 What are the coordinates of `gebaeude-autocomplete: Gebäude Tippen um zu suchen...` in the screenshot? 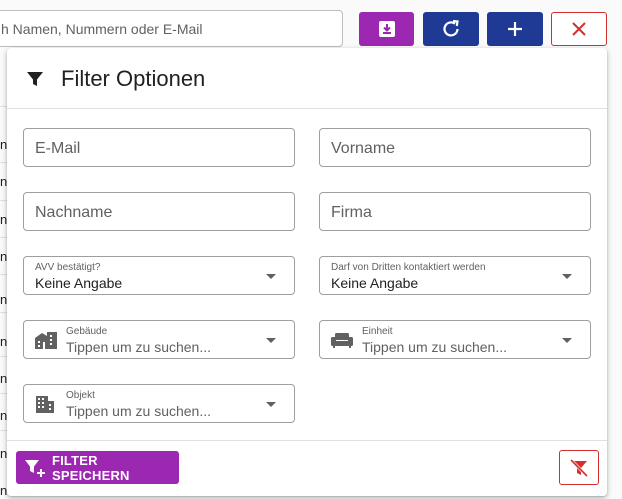 It's located at (159, 339).